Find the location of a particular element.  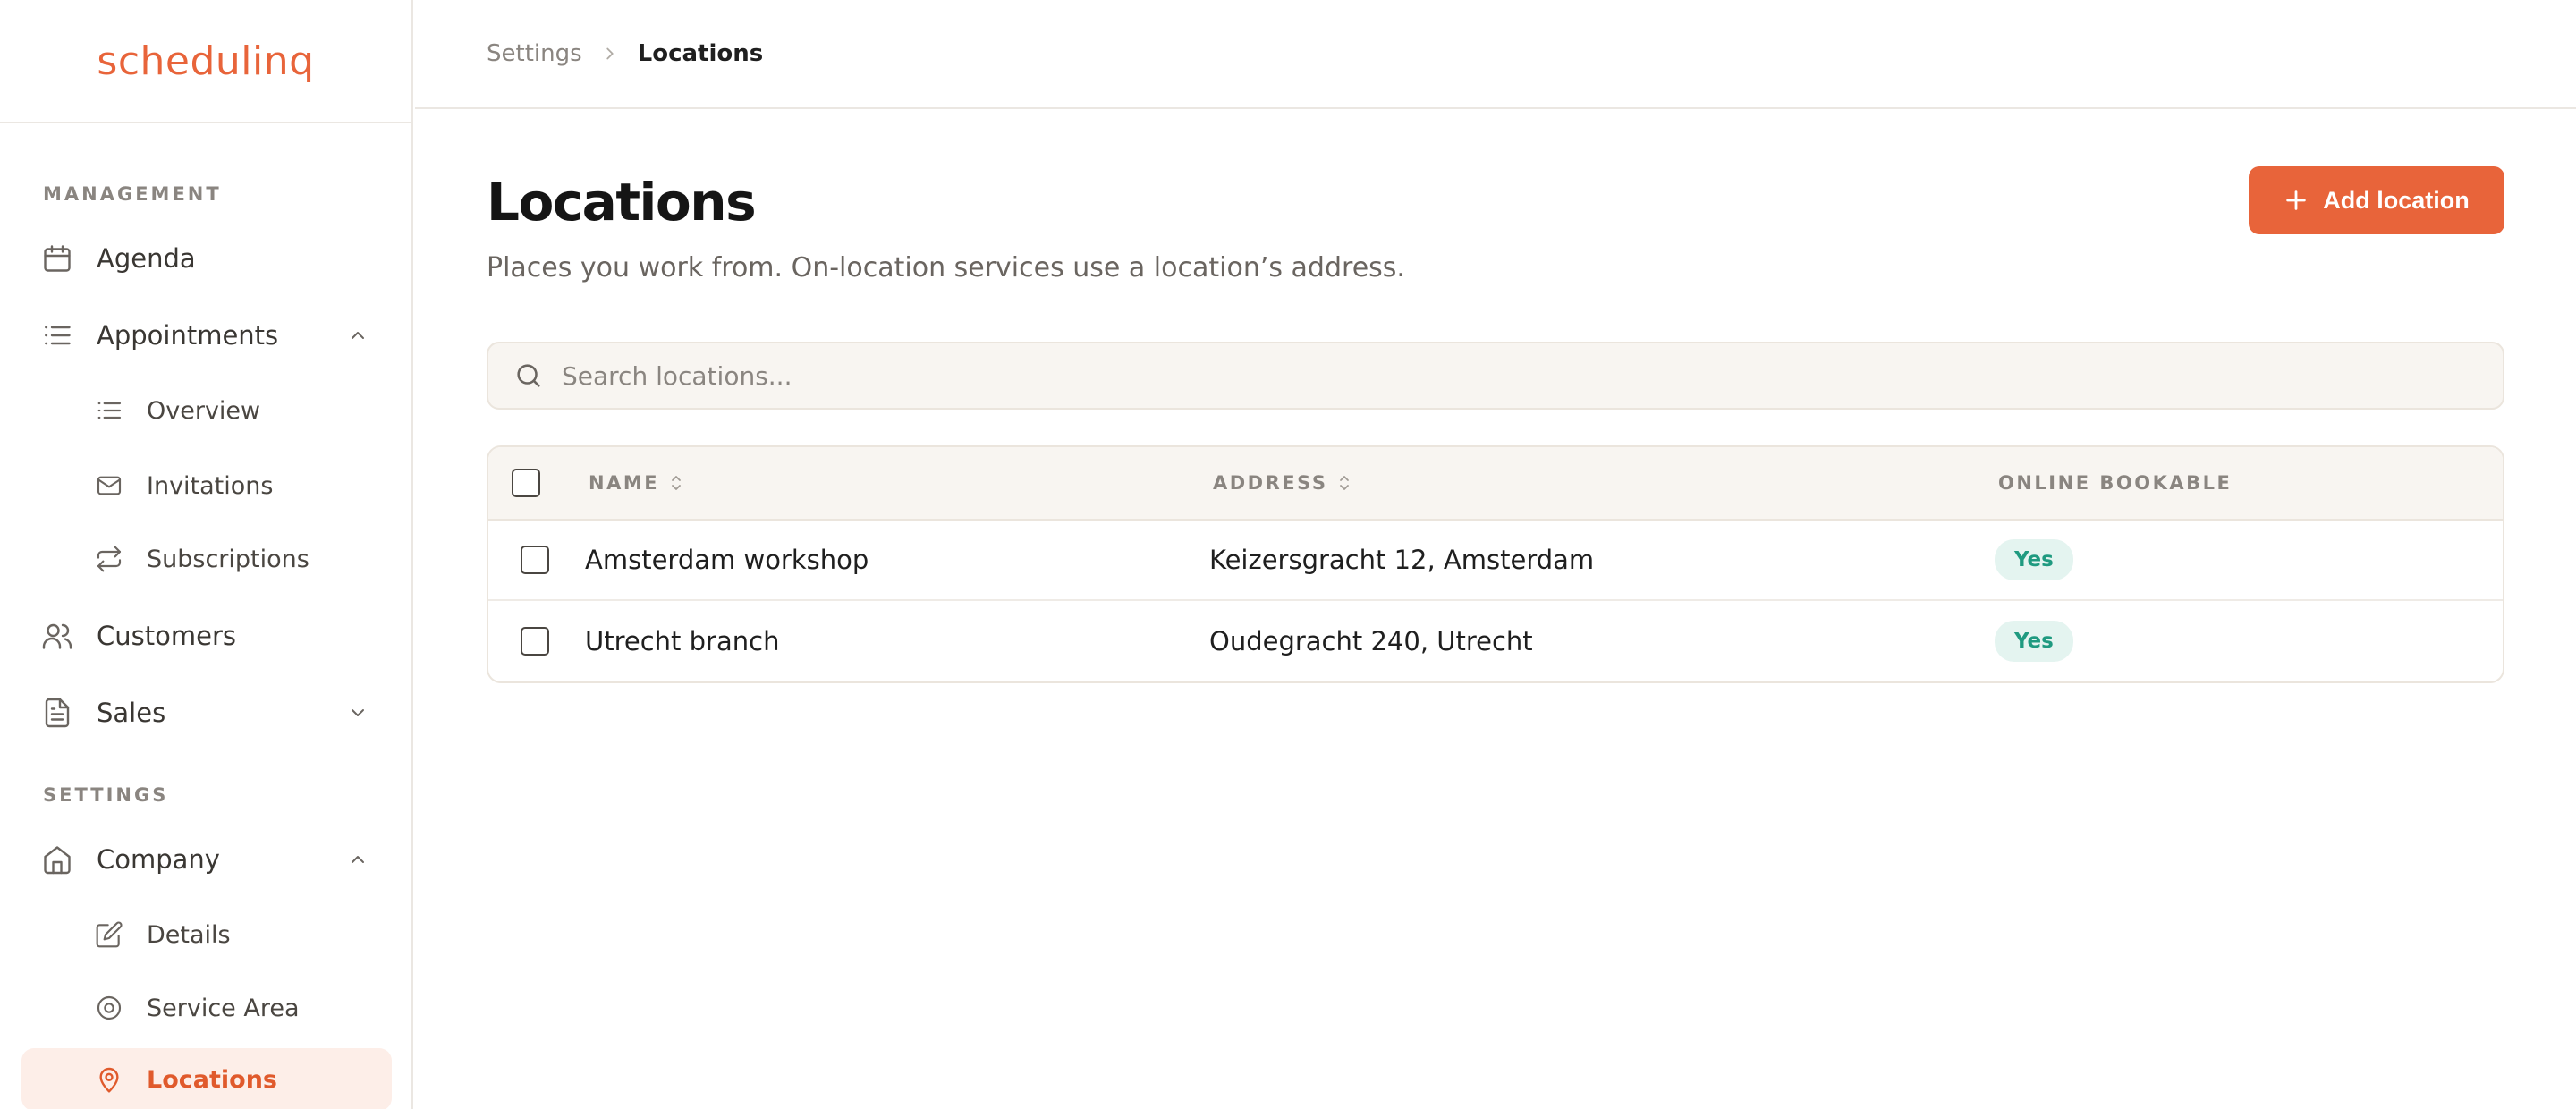

repeat-icon is located at coordinates (109, 559).